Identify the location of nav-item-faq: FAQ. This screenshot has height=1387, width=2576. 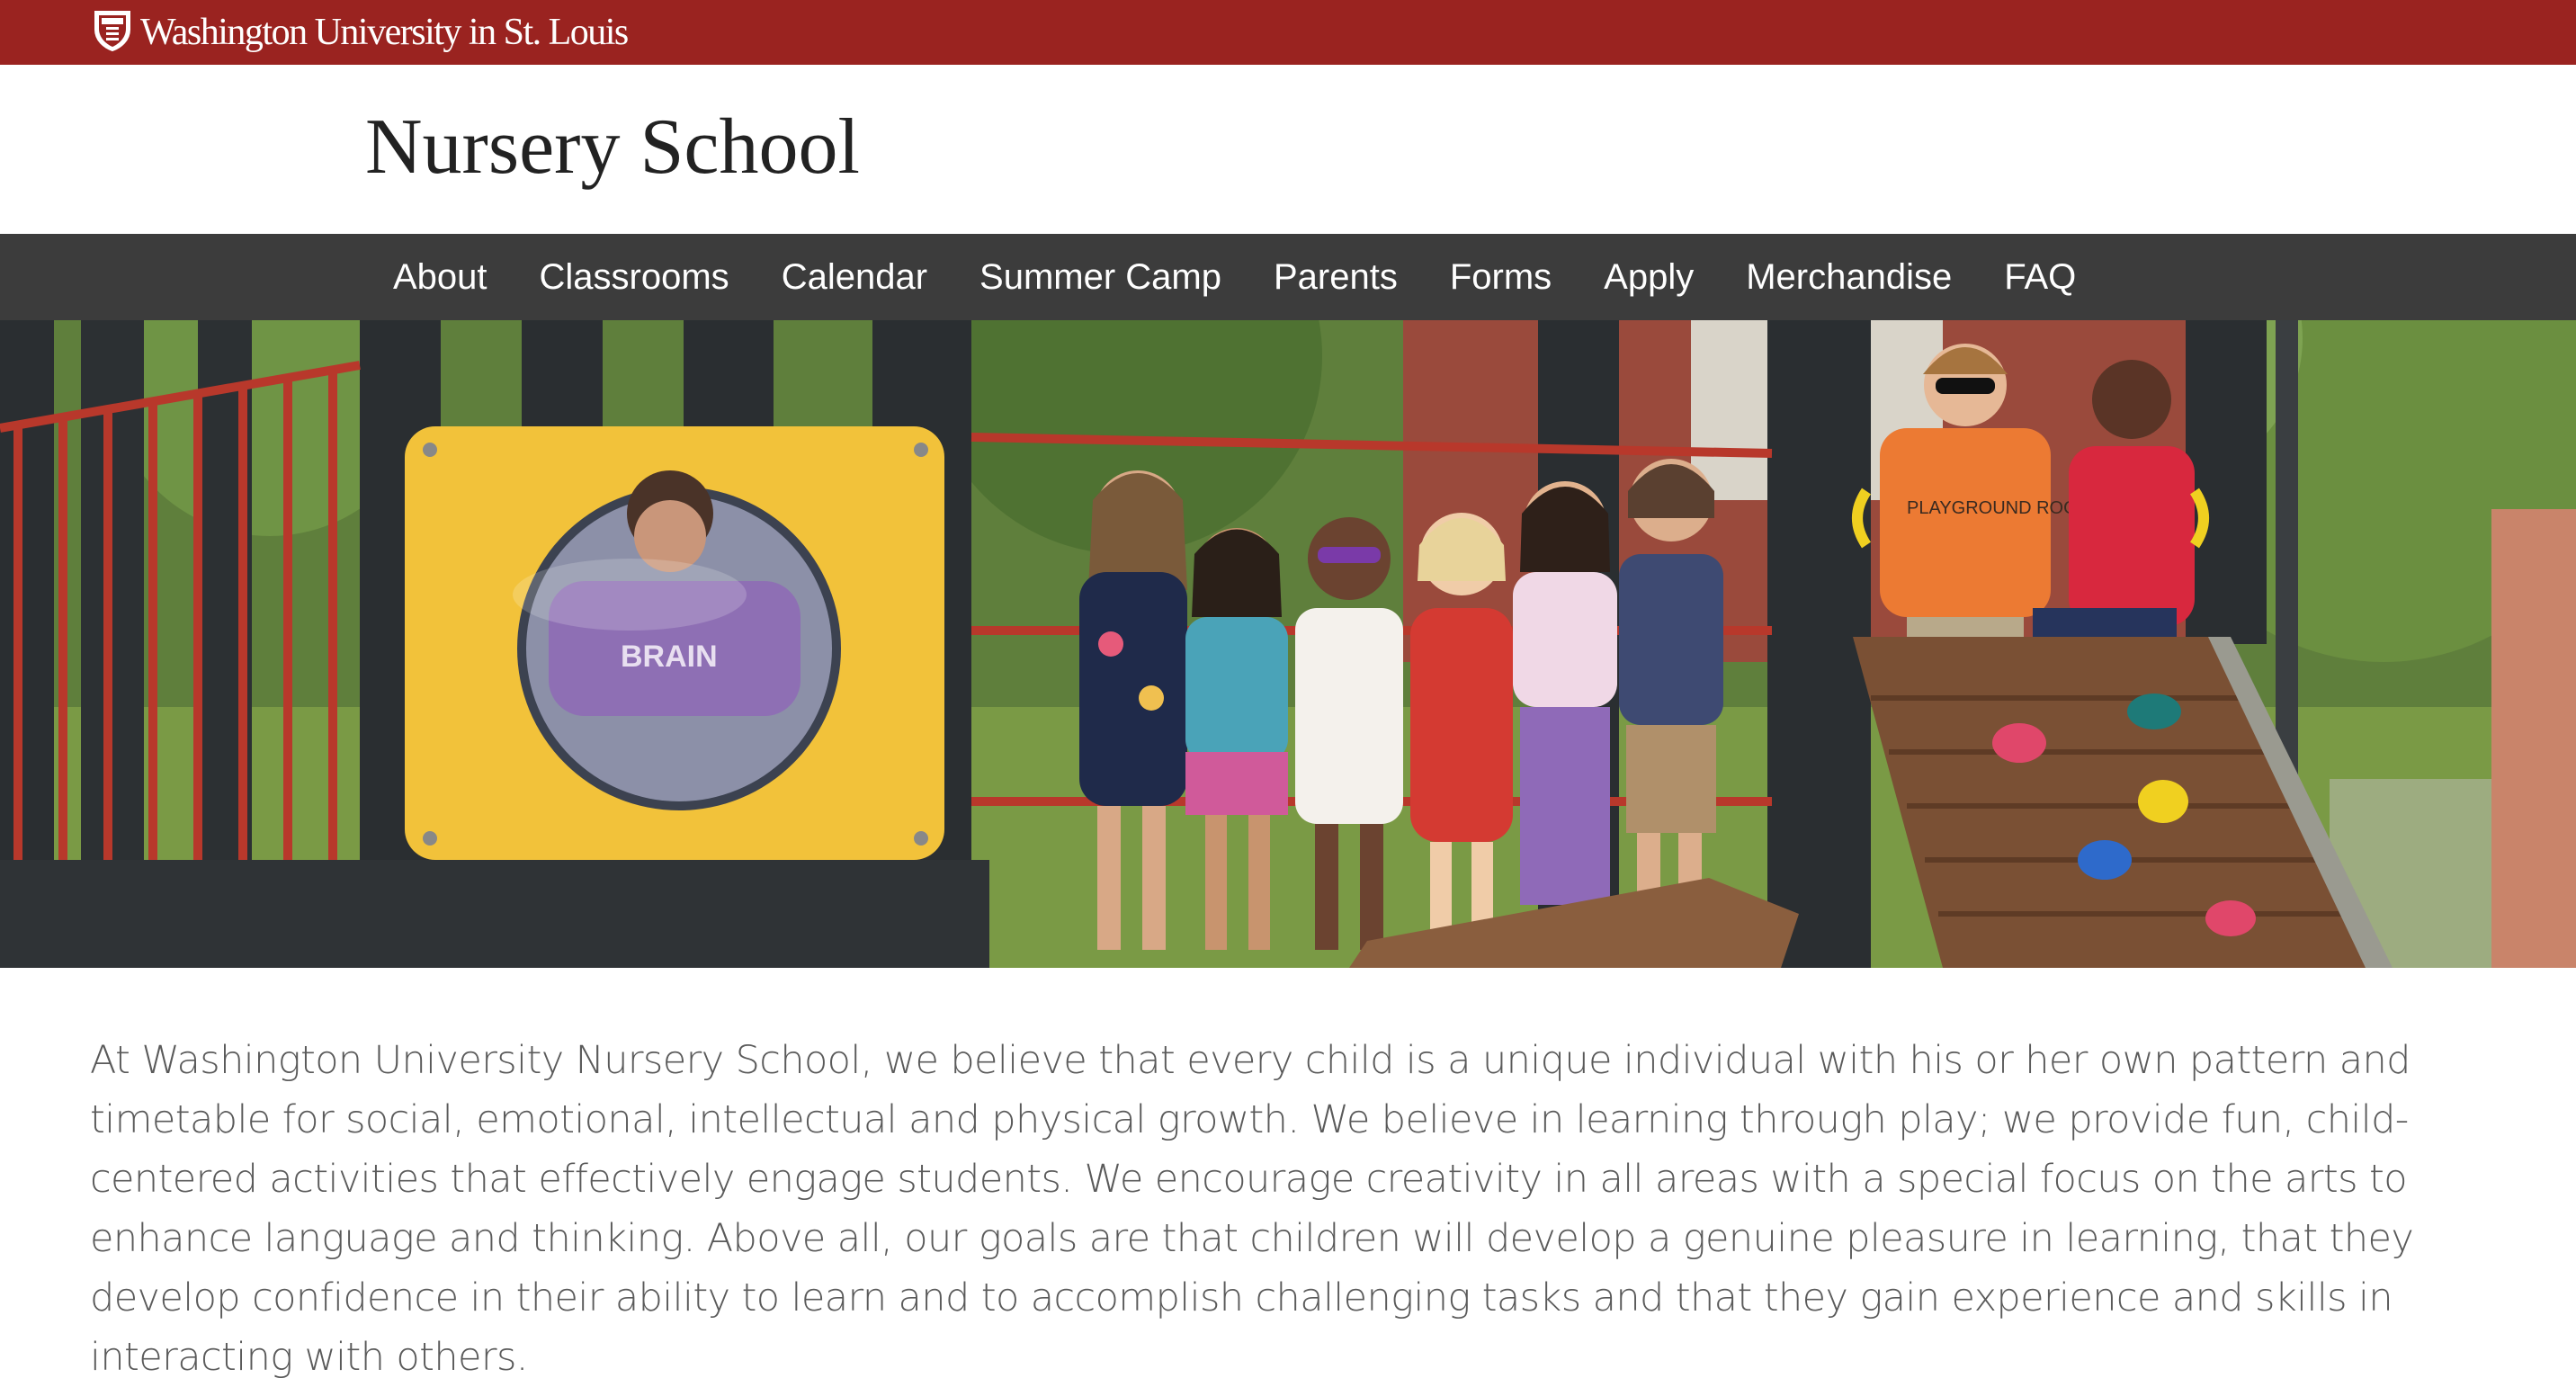
(2040, 277).